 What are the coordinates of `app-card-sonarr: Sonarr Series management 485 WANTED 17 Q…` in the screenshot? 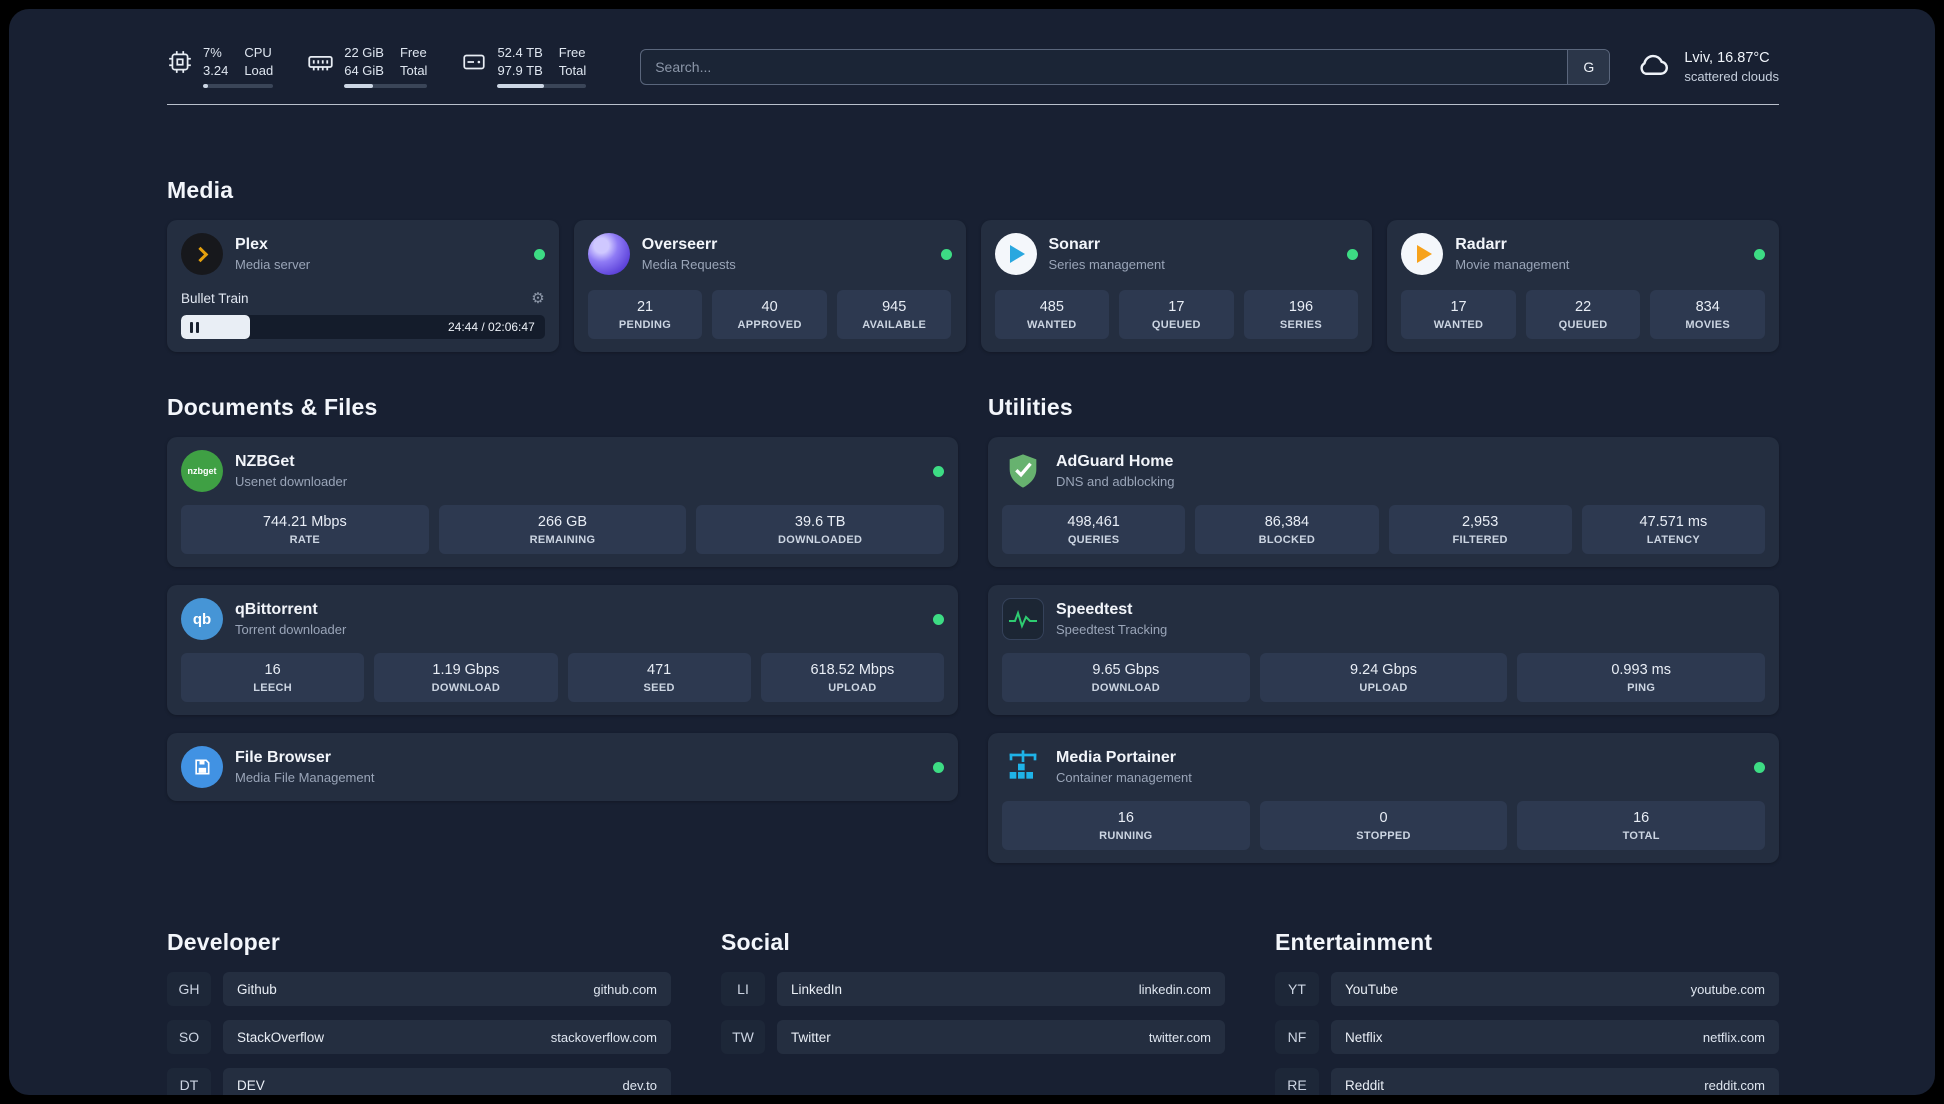 It's located at (1176, 286).